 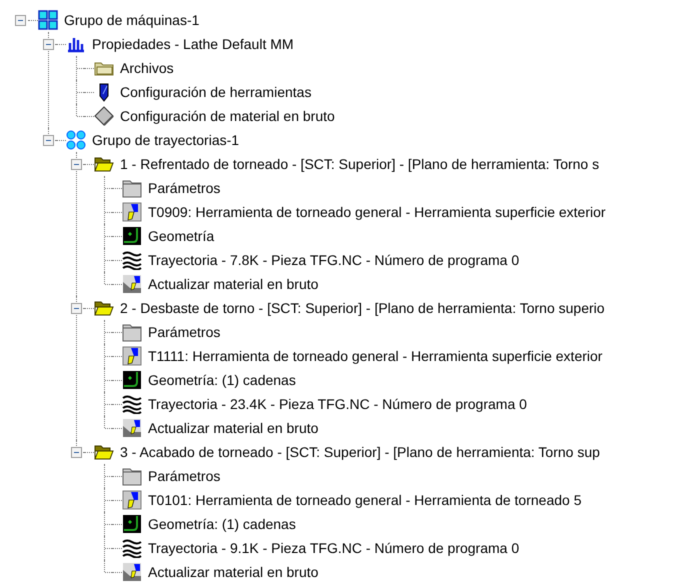 I want to click on tree-item: Grupo de trayectorias-1, so click(x=166, y=140).